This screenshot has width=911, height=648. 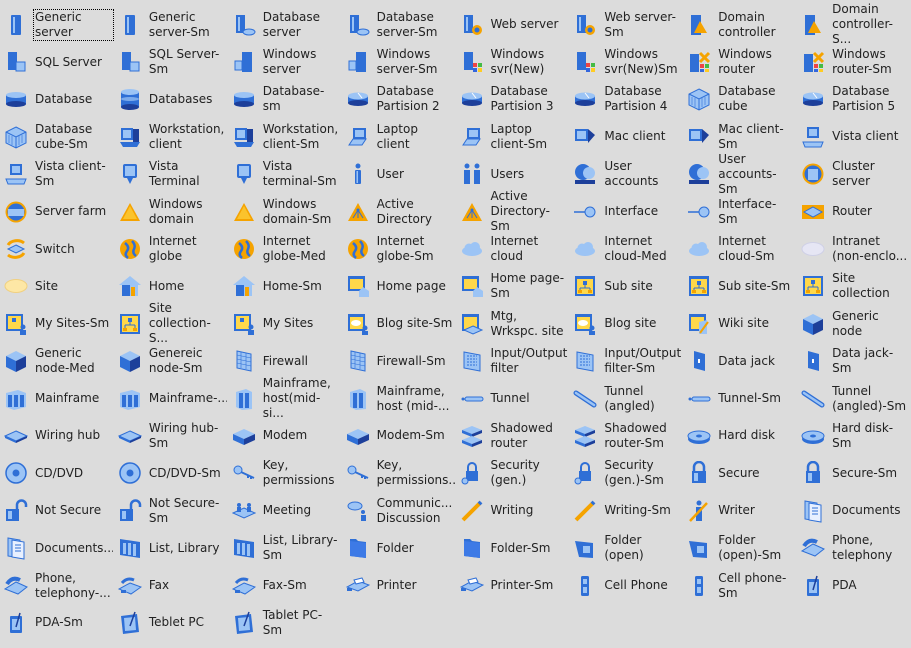 I want to click on shape-item: Writing, so click(x=513, y=510).